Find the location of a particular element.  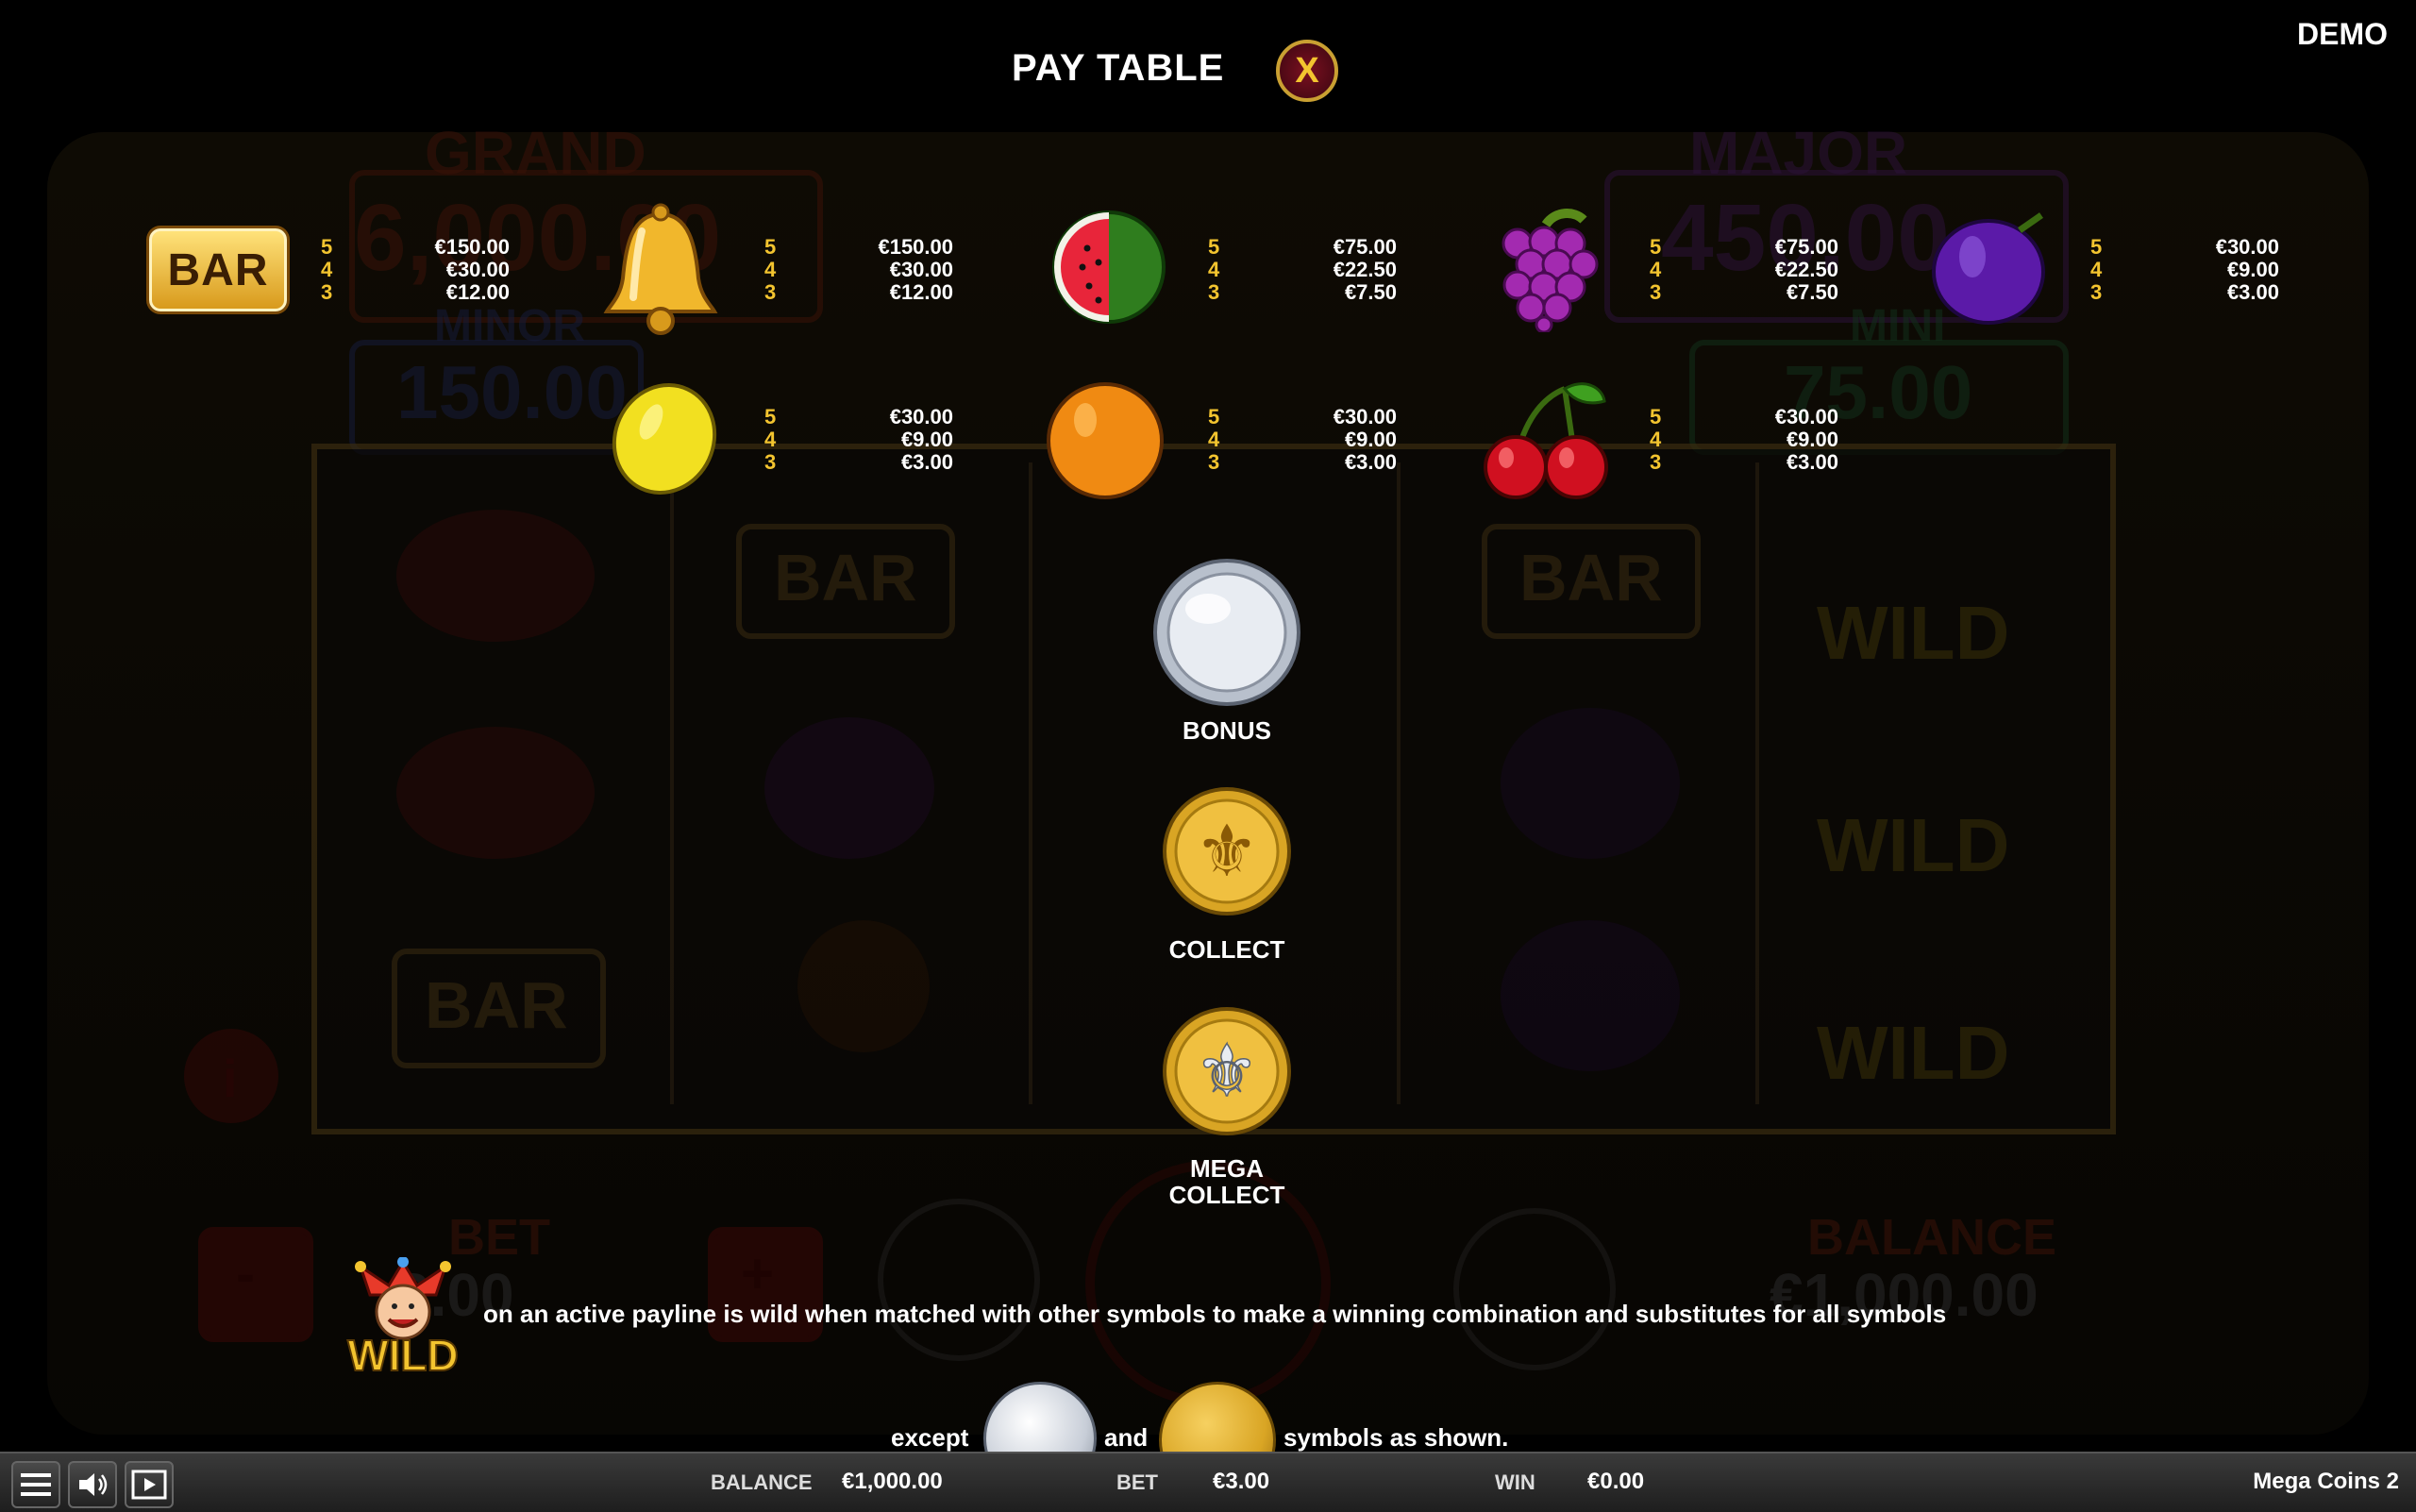

bet-minus-glyph: - is located at coordinates (245, 1273).